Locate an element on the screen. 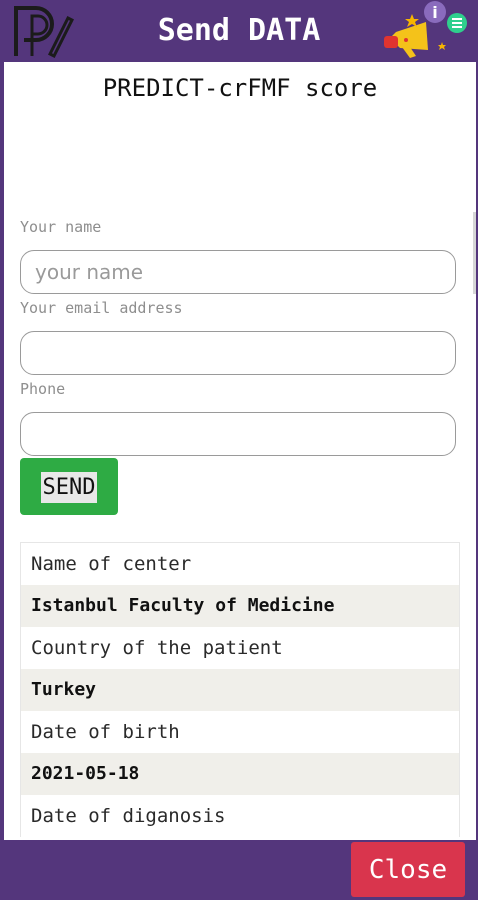  top-bar: Send DATA i is located at coordinates (239, 31).